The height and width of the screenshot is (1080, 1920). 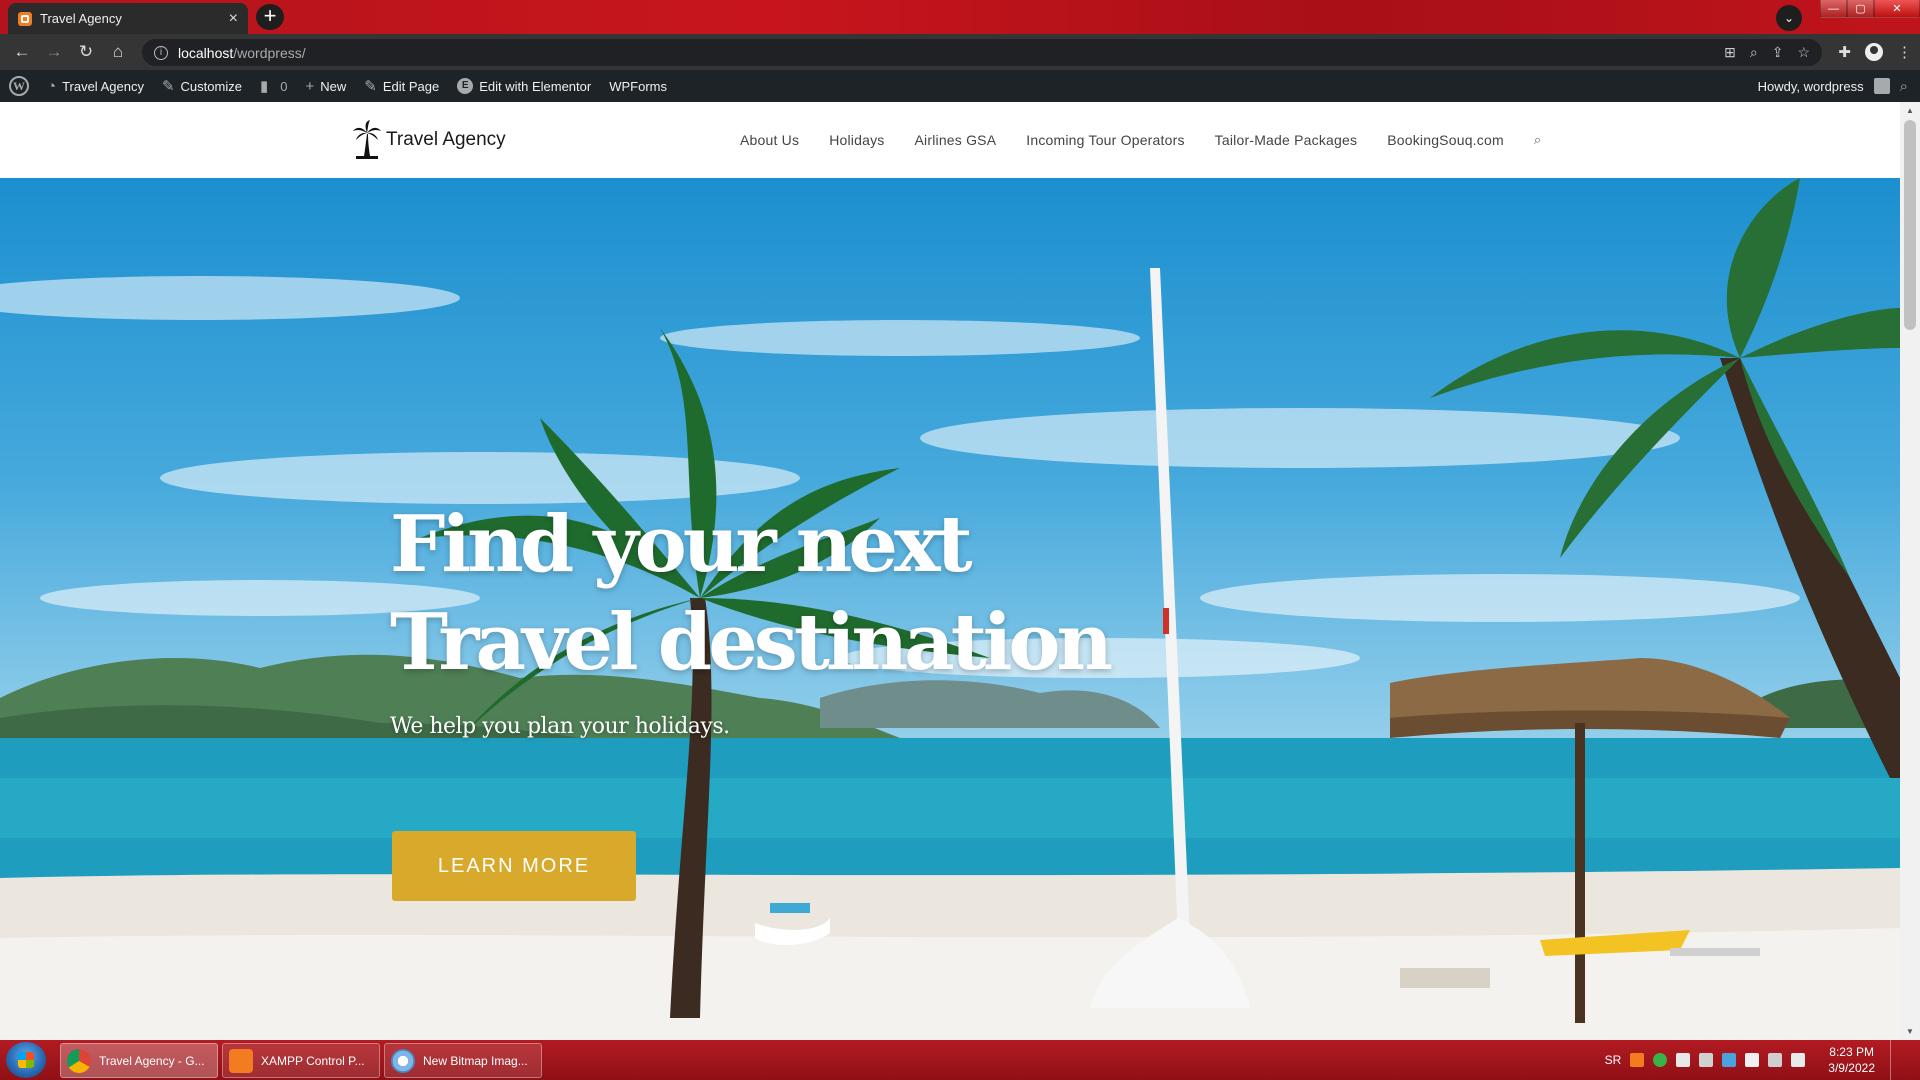 What do you see at coordinates (1910, 1031) in the screenshot?
I see `scroll-down-arrow-icon: ▼` at bounding box center [1910, 1031].